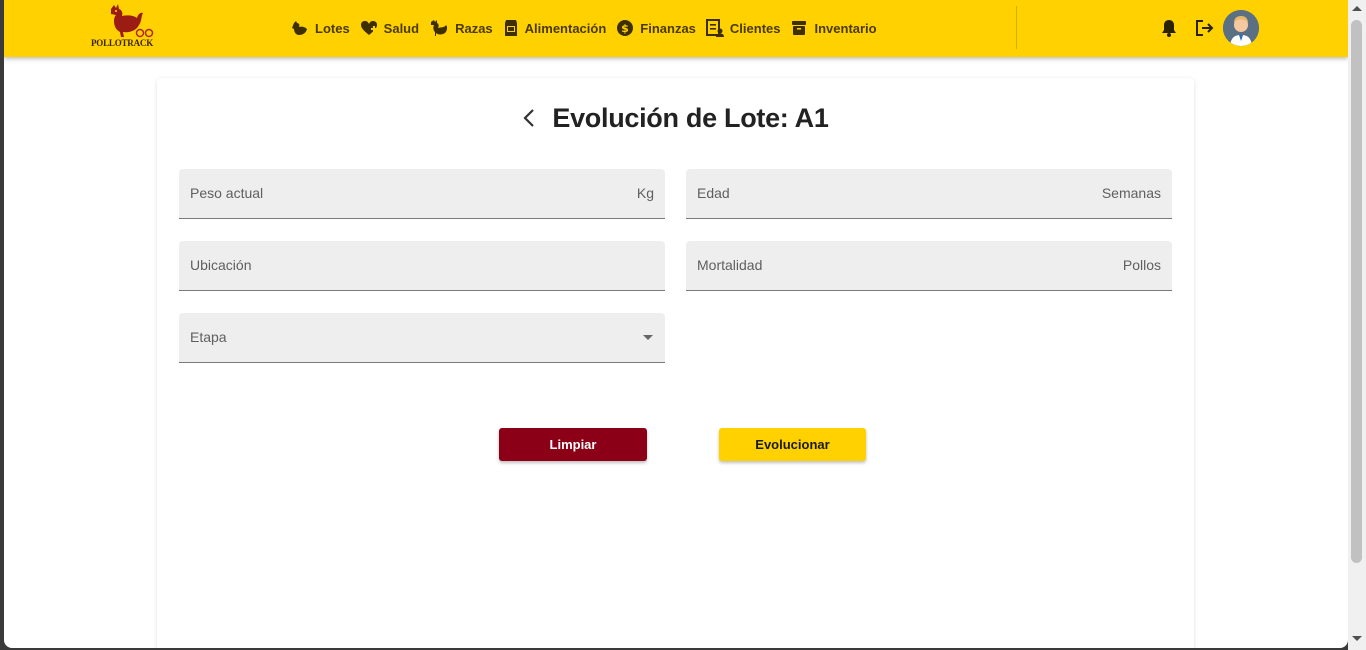  What do you see at coordinates (792, 444) in the screenshot?
I see `evolve-button: Evolucionar` at bounding box center [792, 444].